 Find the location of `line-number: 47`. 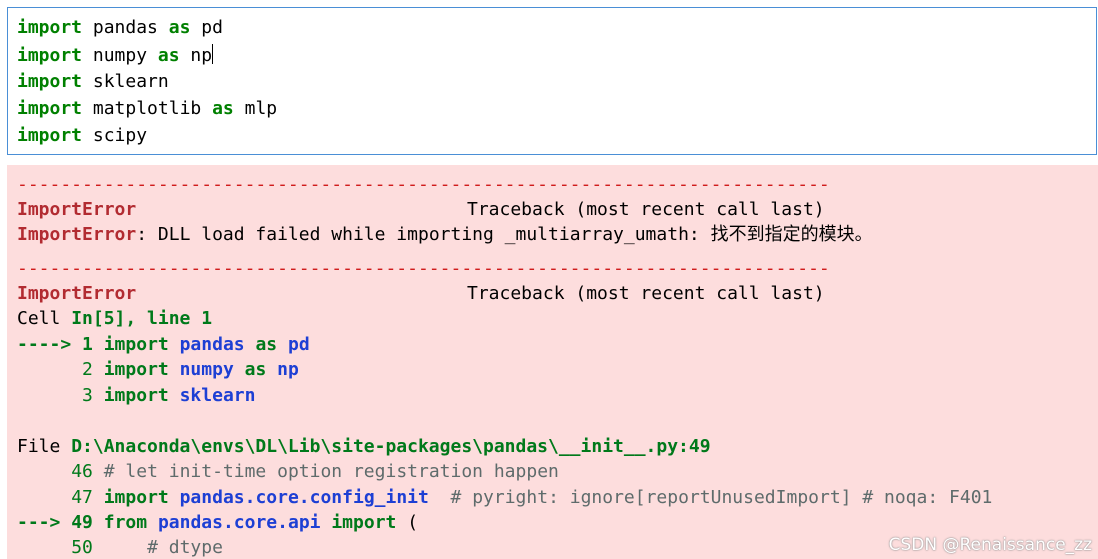

line-number: 47 is located at coordinates (82, 497).